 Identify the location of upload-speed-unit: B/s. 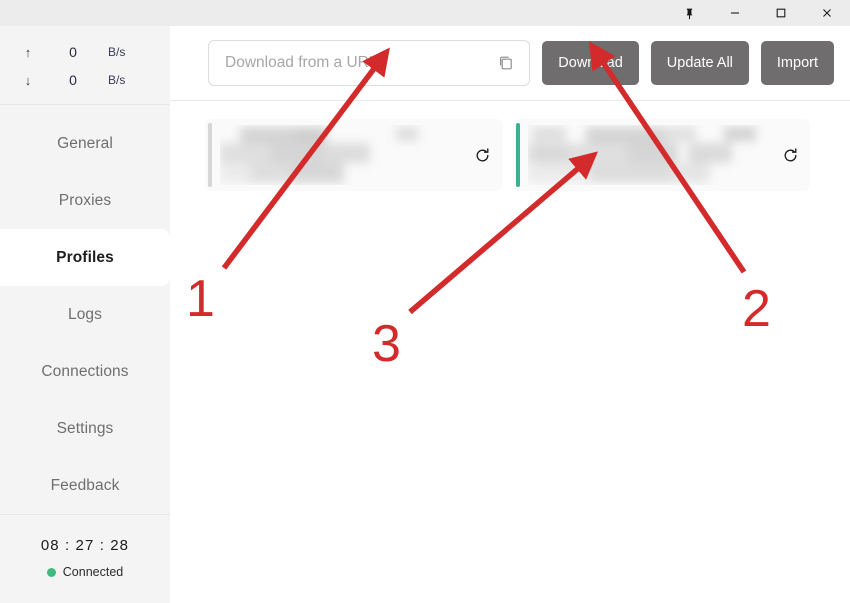
(117, 52).